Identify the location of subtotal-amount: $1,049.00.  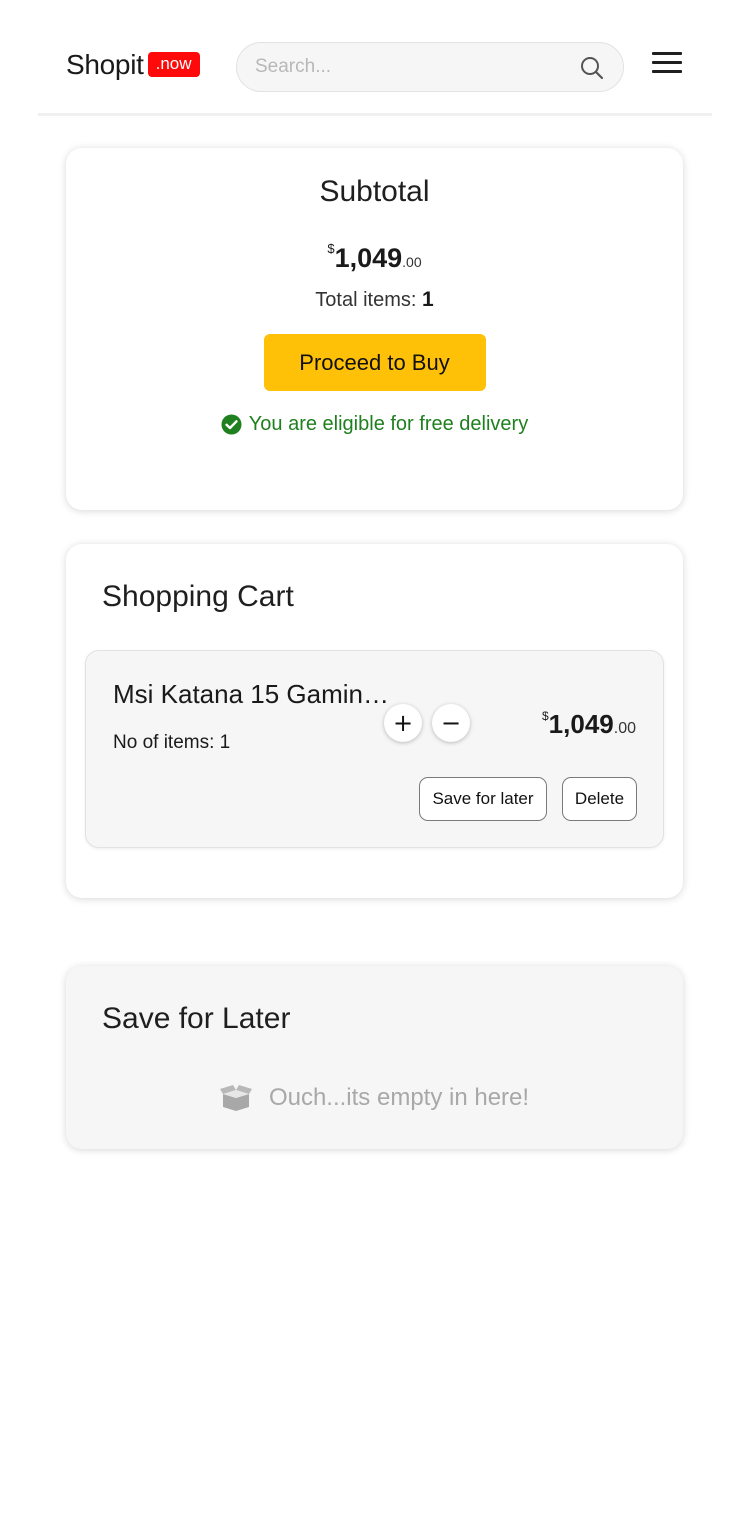
(374, 257).